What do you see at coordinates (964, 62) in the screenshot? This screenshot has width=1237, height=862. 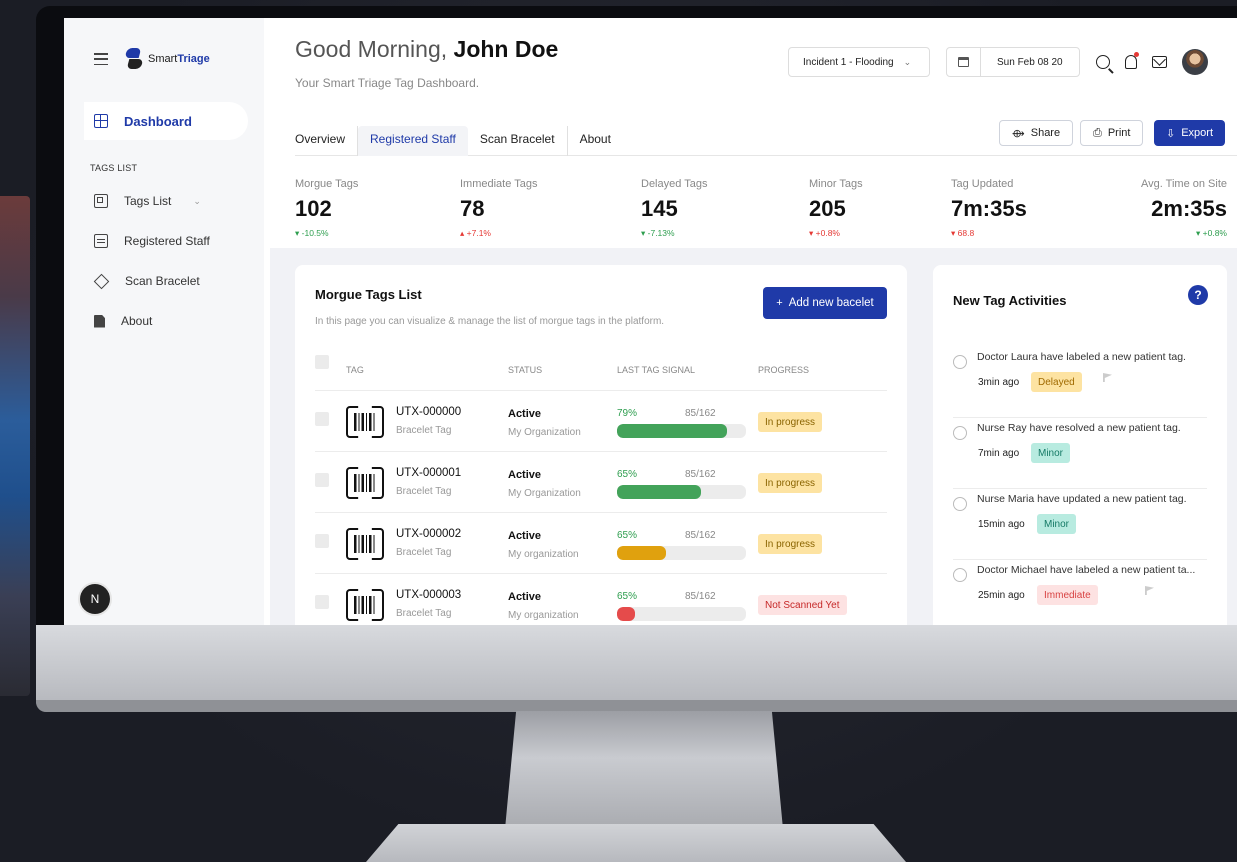 I see `calendar-icon` at bounding box center [964, 62].